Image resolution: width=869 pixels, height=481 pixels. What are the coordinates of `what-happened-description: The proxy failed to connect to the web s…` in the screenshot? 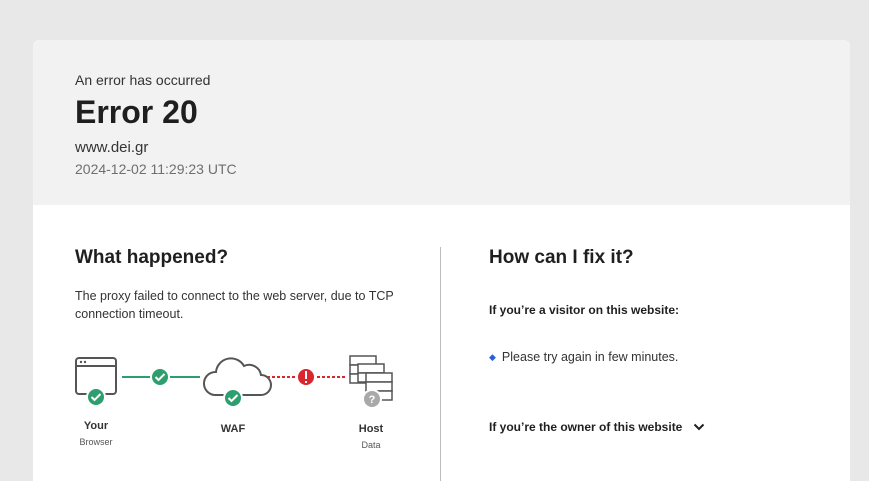 It's located at (234, 305).